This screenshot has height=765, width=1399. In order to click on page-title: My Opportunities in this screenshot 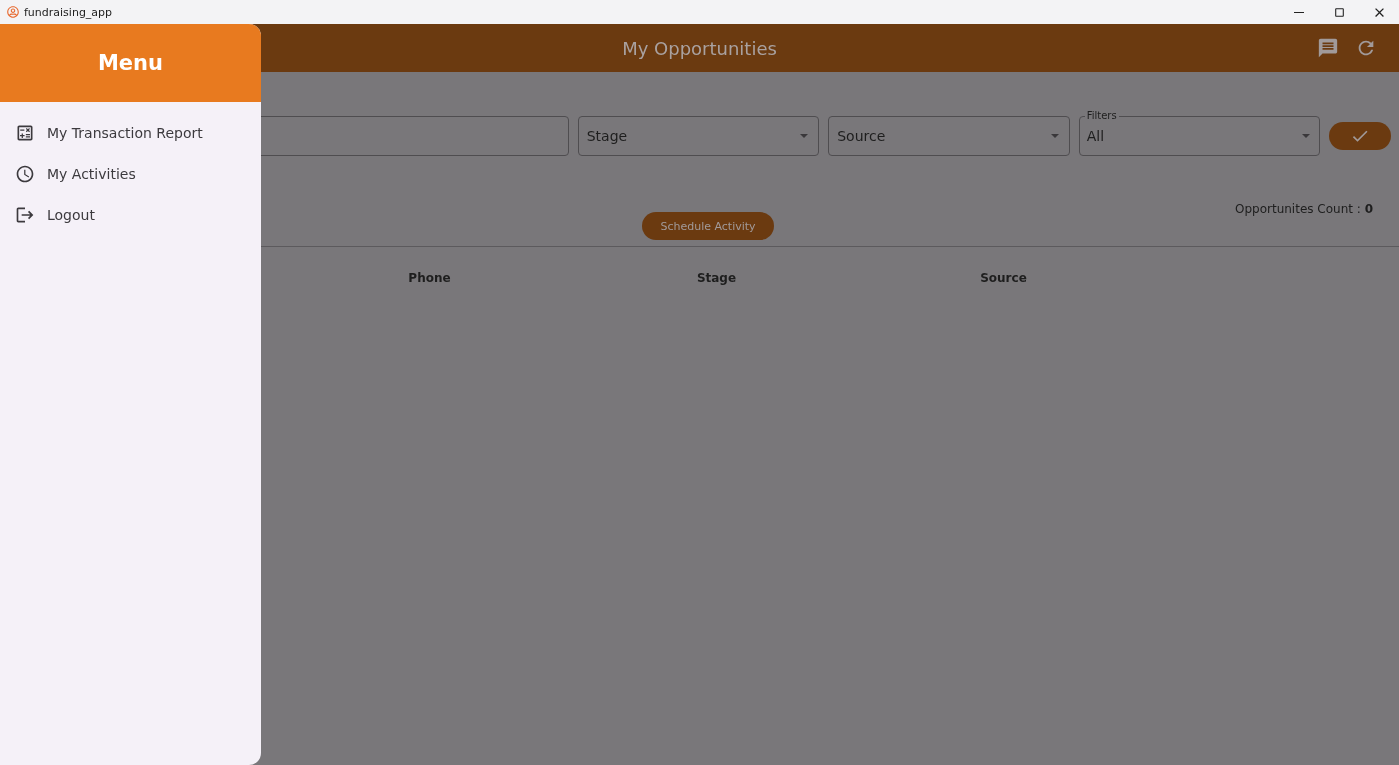, I will do `click(699, 48)`.